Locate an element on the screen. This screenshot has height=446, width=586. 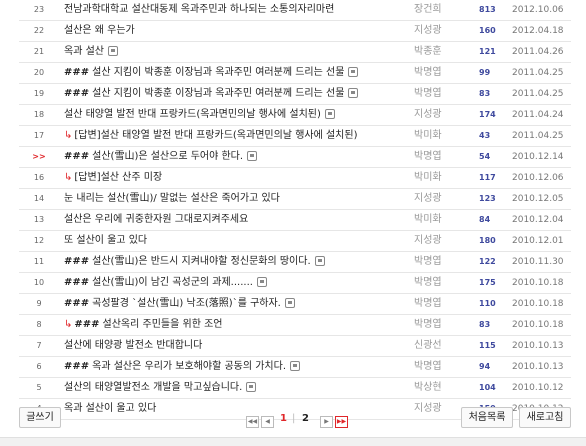
post-number: 6 is located at coordinates (39, 366).